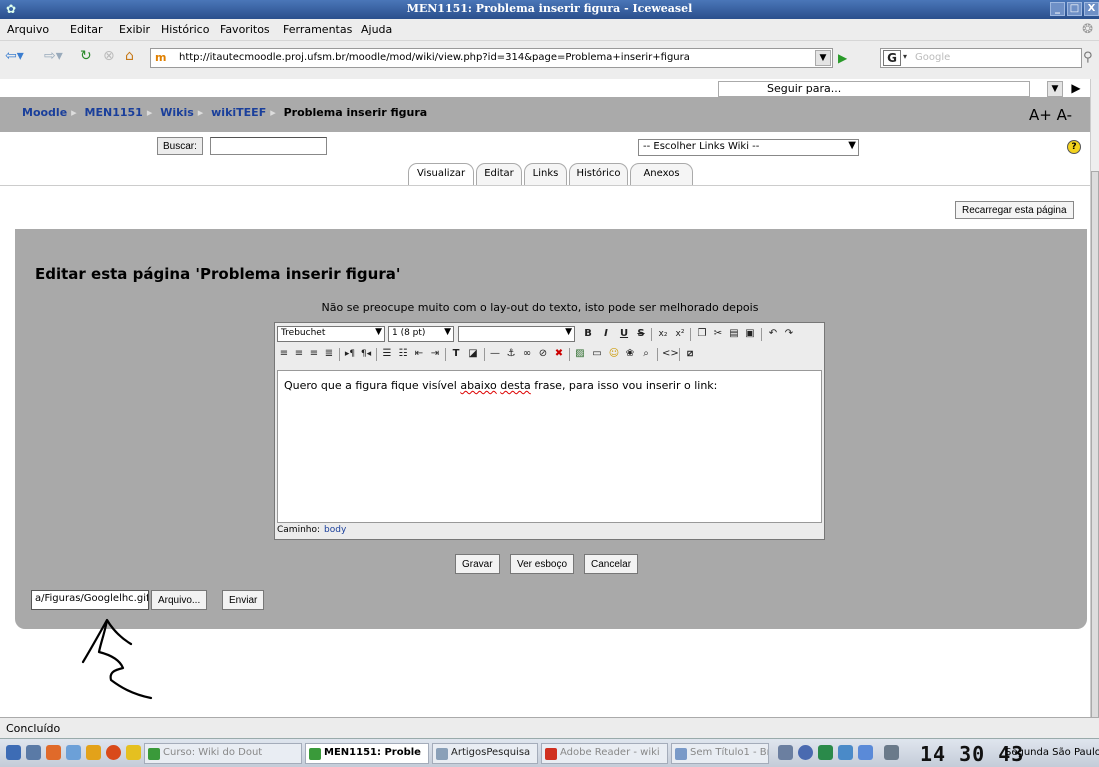 This screenshot has width=1099, height=767. What do you see at coordinates (1076, 89) in the screenshot?
I see `next-link-icon: ▶` at bounding box center [1076, 89].